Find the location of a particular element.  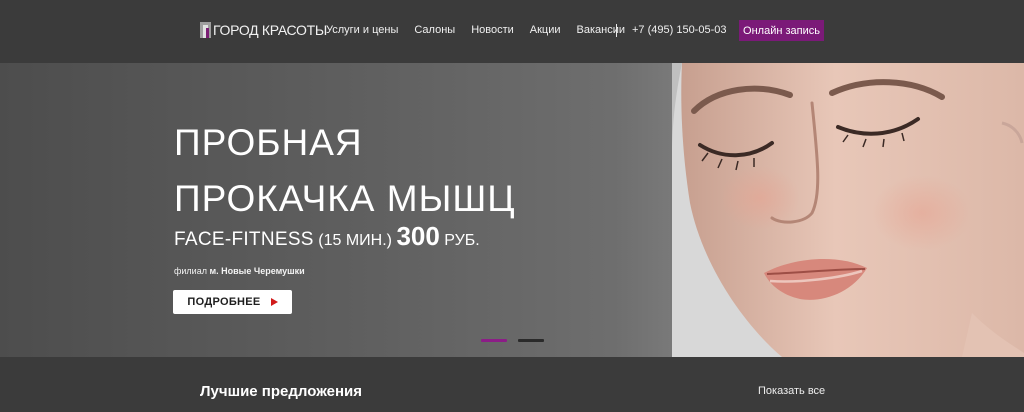

hero-subtitle: FACE-FITNESS (15 МИН.) 300 РУБ. is located at coordinates (327, 236).